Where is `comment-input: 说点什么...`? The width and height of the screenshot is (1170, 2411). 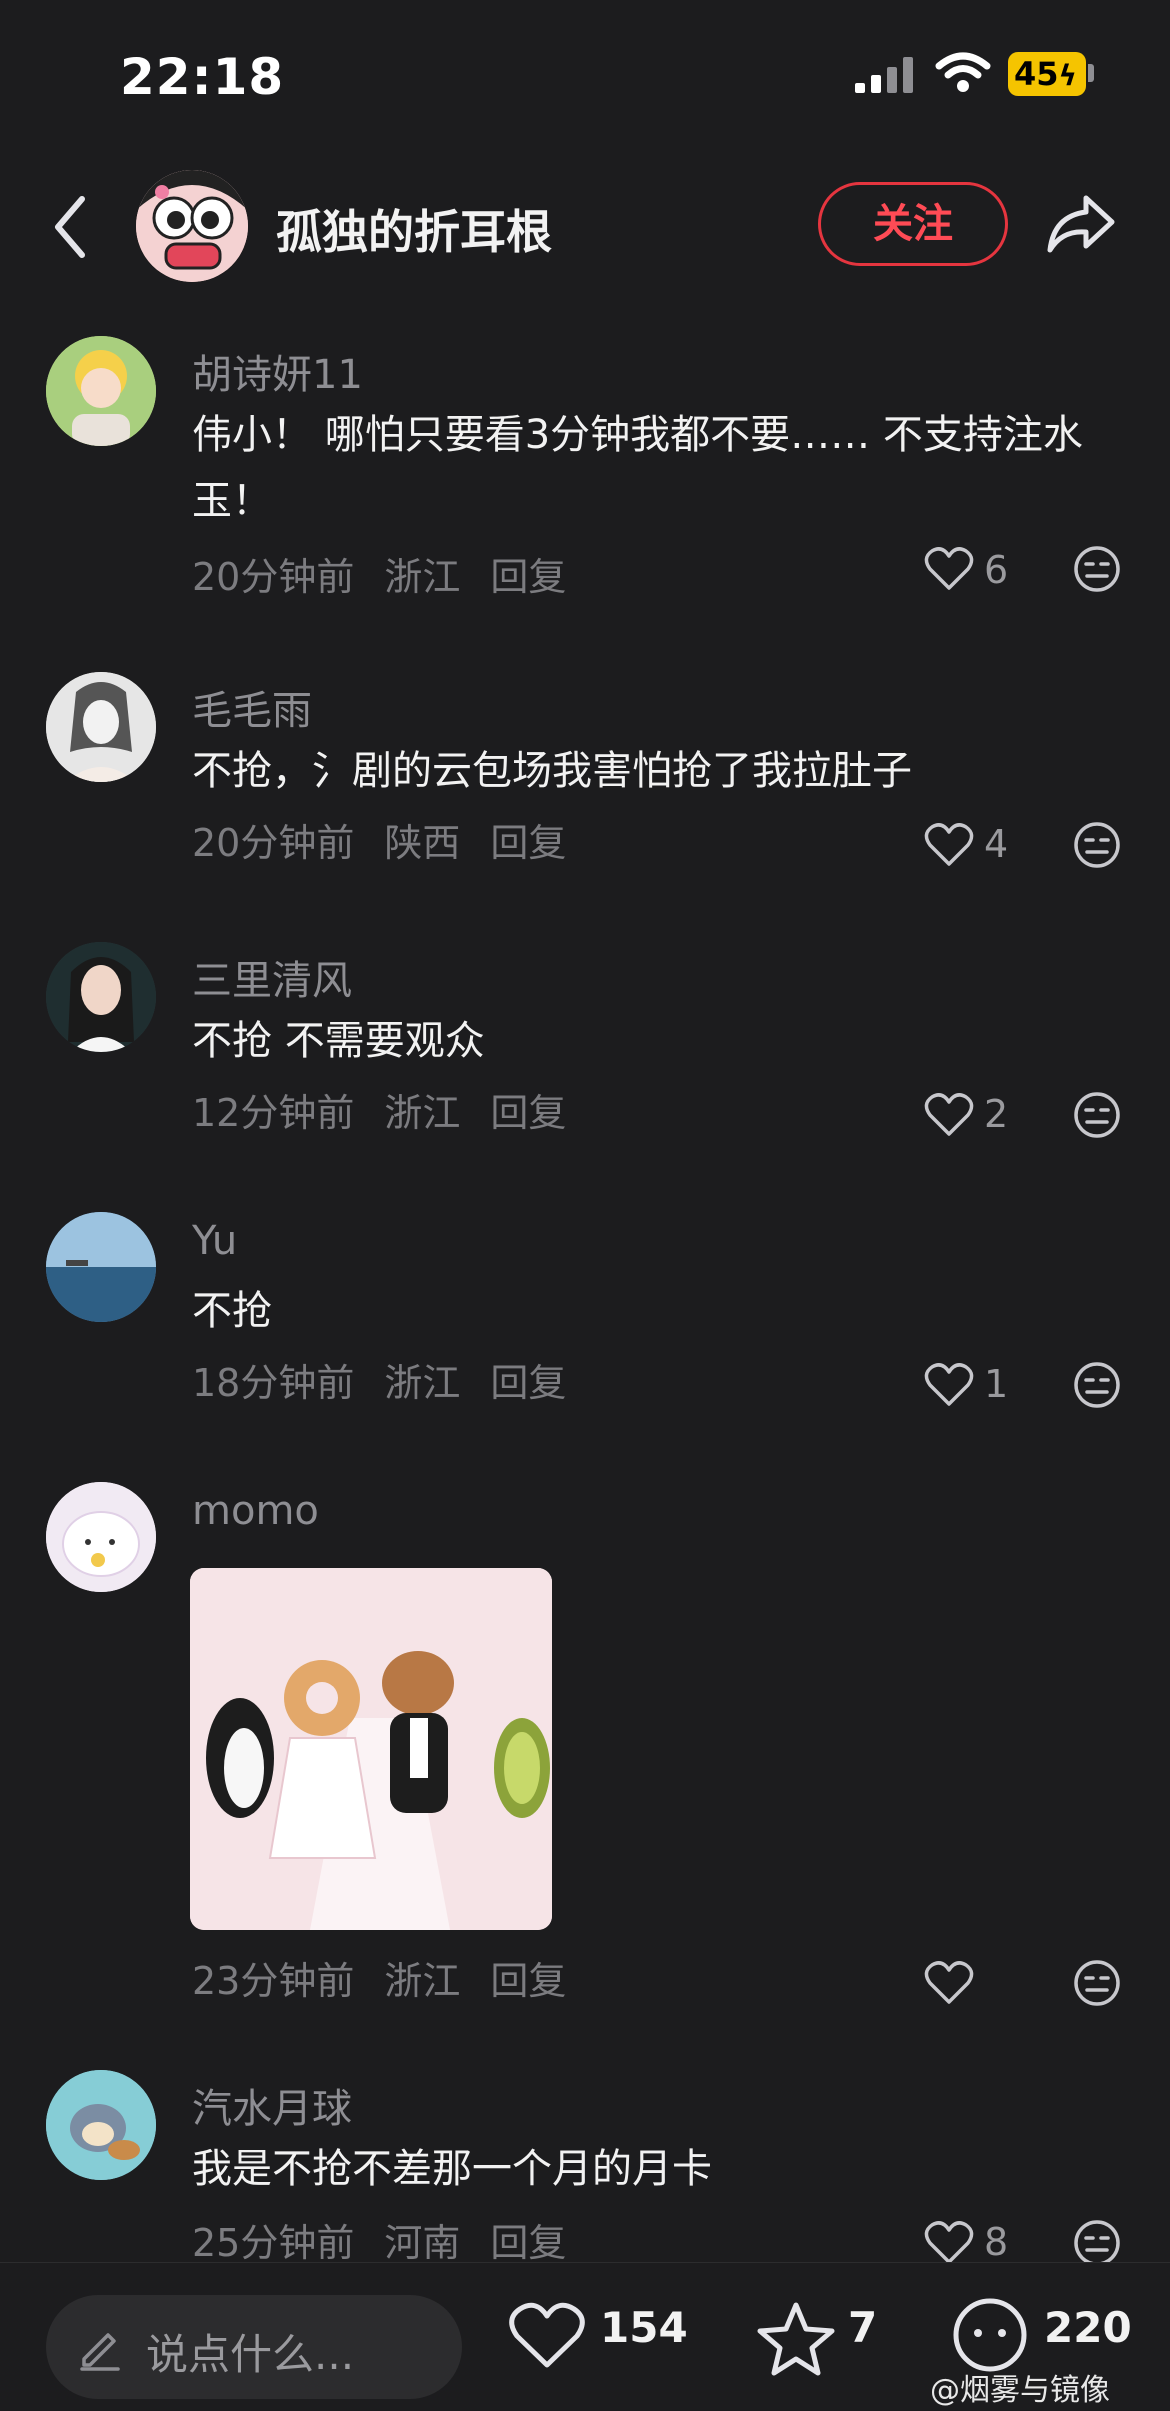 comment-input: 说点什么... is located at coordinates (254, 2347).